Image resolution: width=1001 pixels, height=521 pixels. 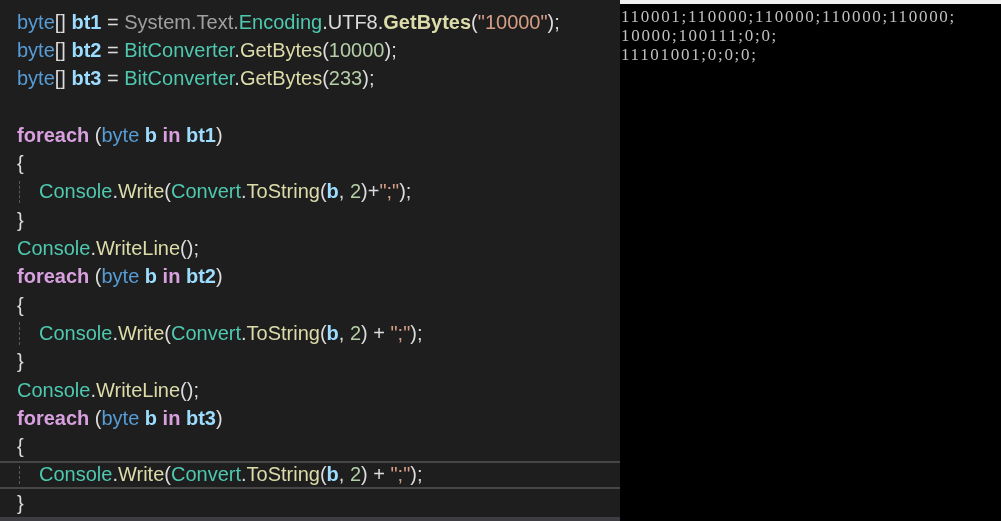 What do you see at coordinates (225, 192) in the screenshot?
I see `code-line: Console.Write(Convert.ToString(b, 2)+";");` at bounding box center [225, 192].